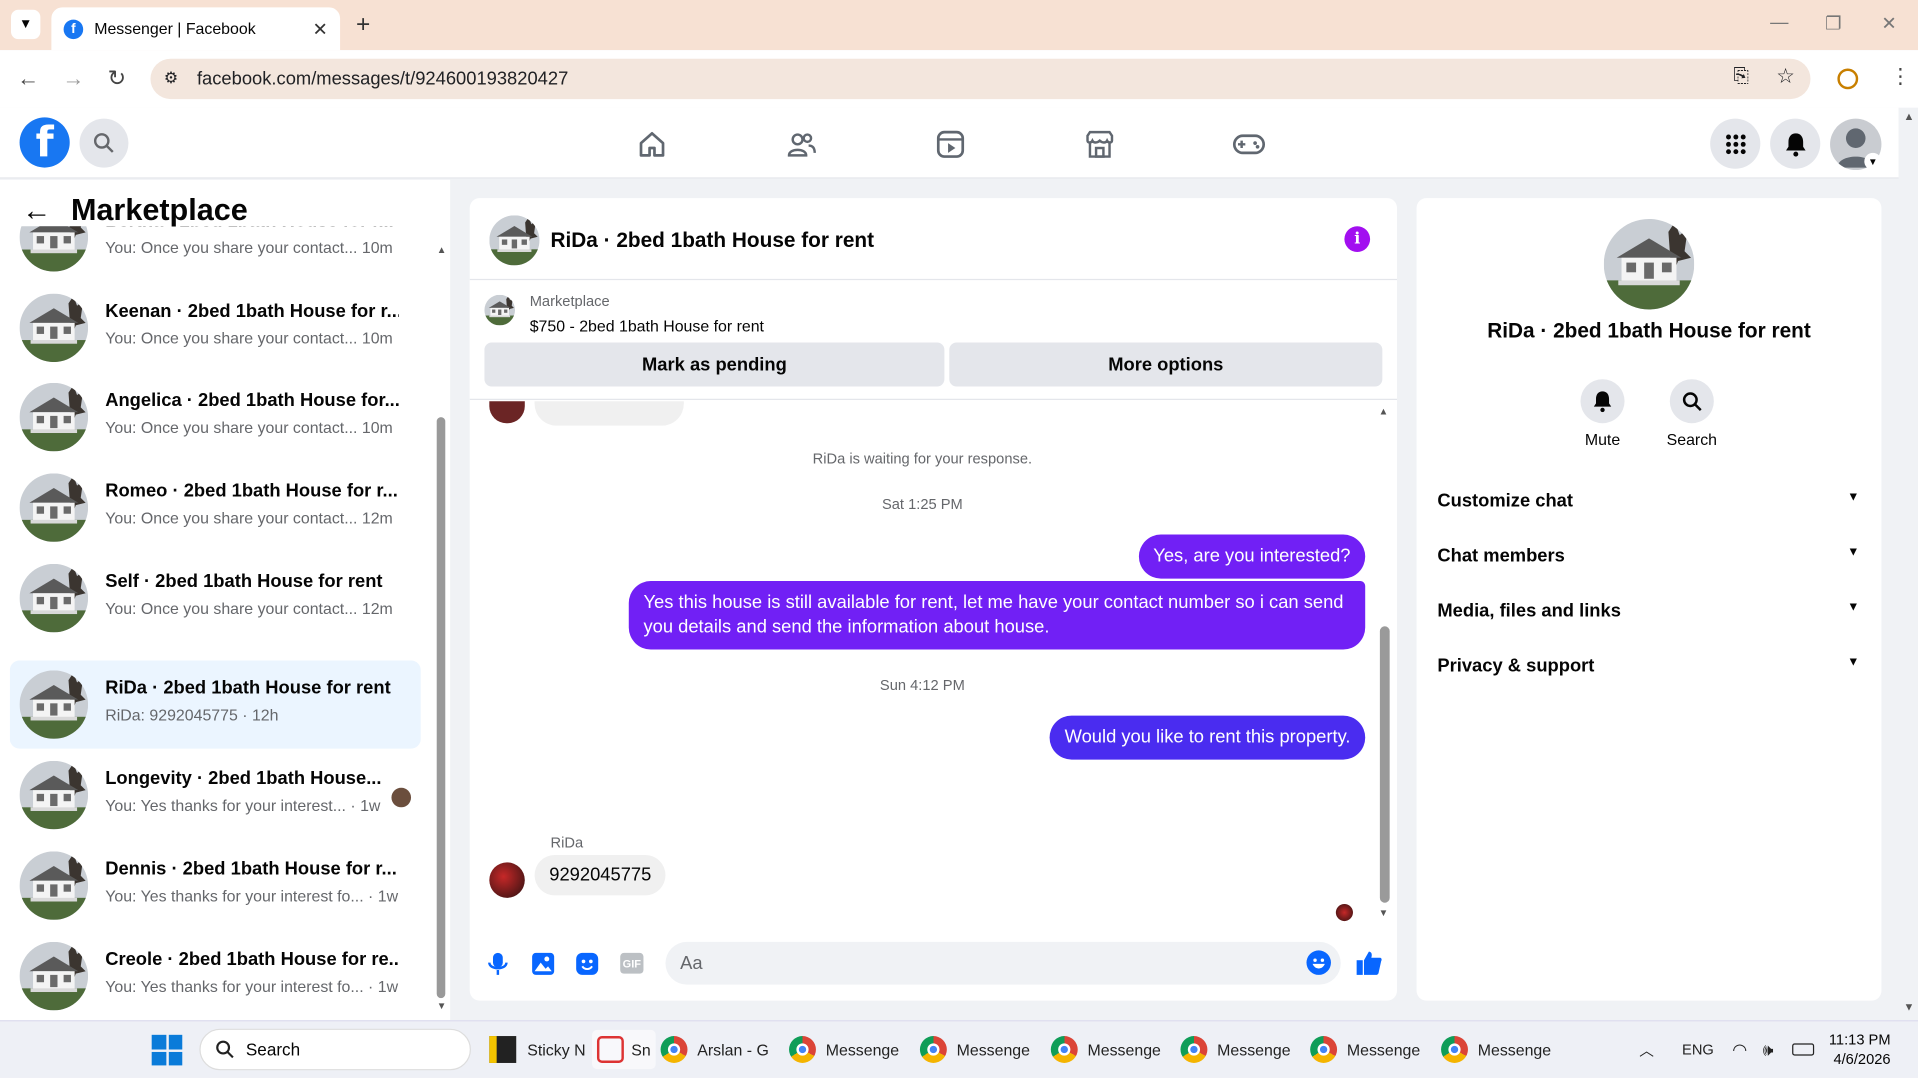  I want to click on gaming-icon, so click(1249, 144).